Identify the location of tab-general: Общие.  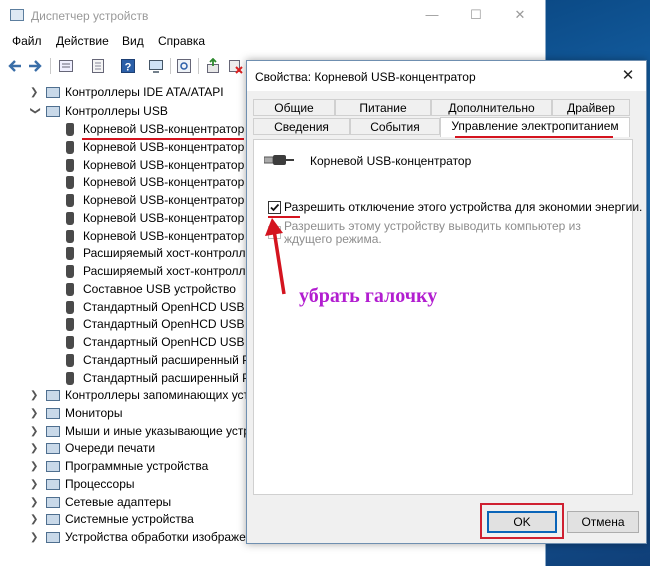
(294, 107).